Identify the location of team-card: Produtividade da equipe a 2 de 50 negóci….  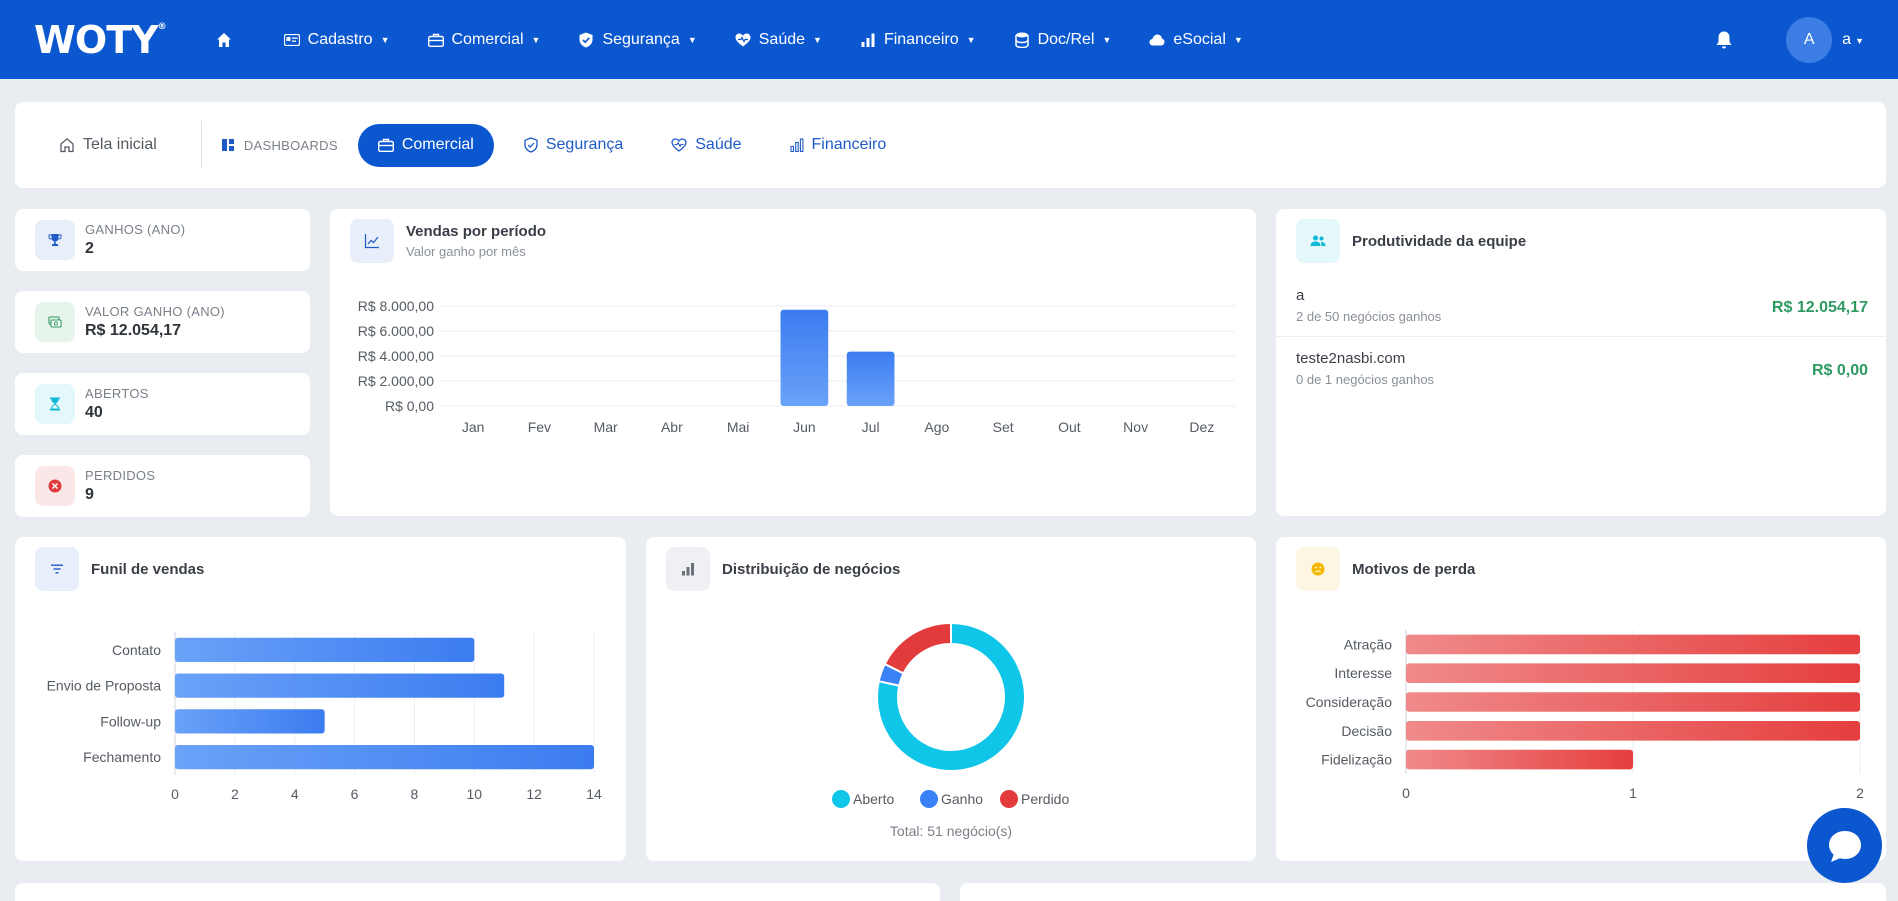
(1581, 362).